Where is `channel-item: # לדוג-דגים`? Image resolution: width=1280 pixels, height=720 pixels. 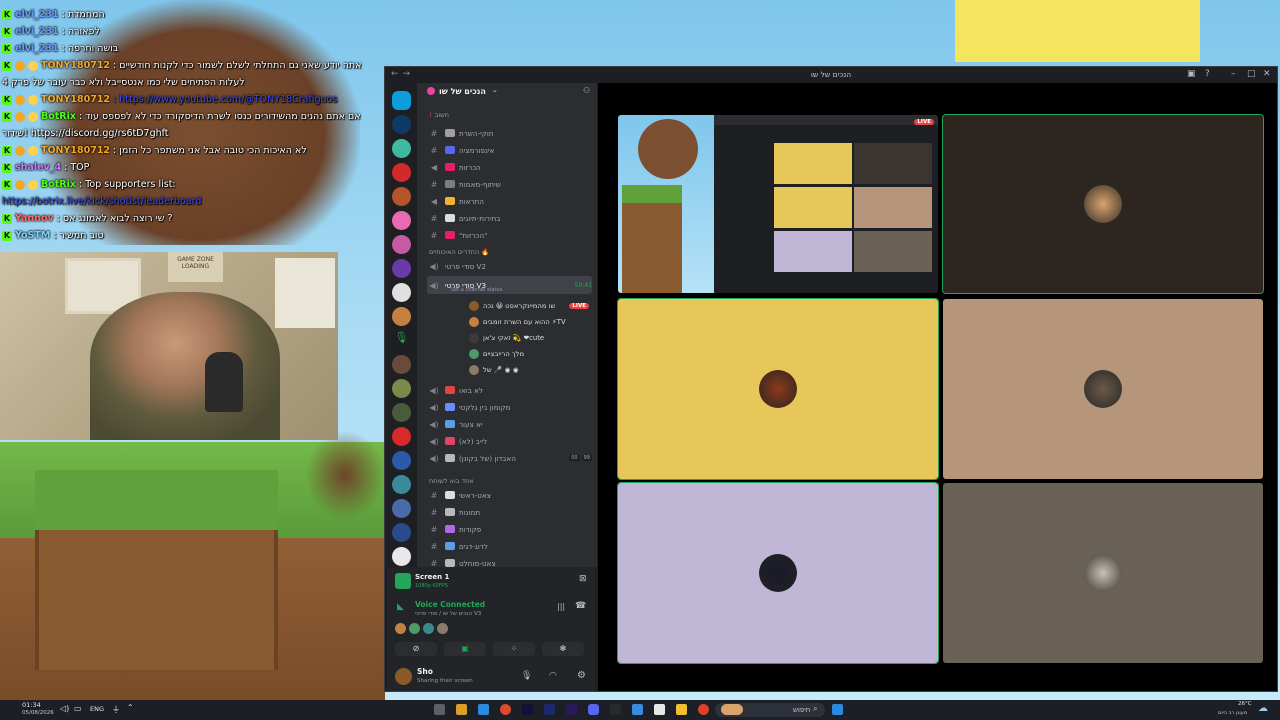
channel-item: # לדוג-דגים is located at coordinates (509, 546).